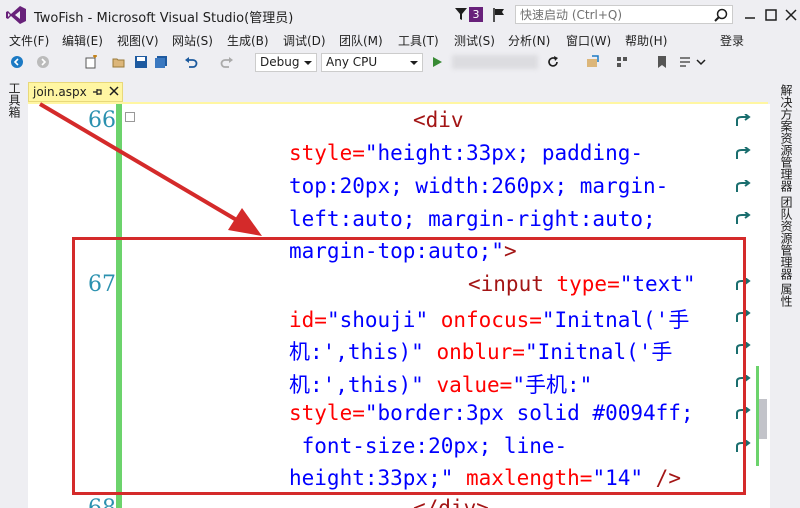 The width and height of the screenshot is (800, 508). I want to click on code-token: left:auto; margin-right:auto;, so click(472, 219).